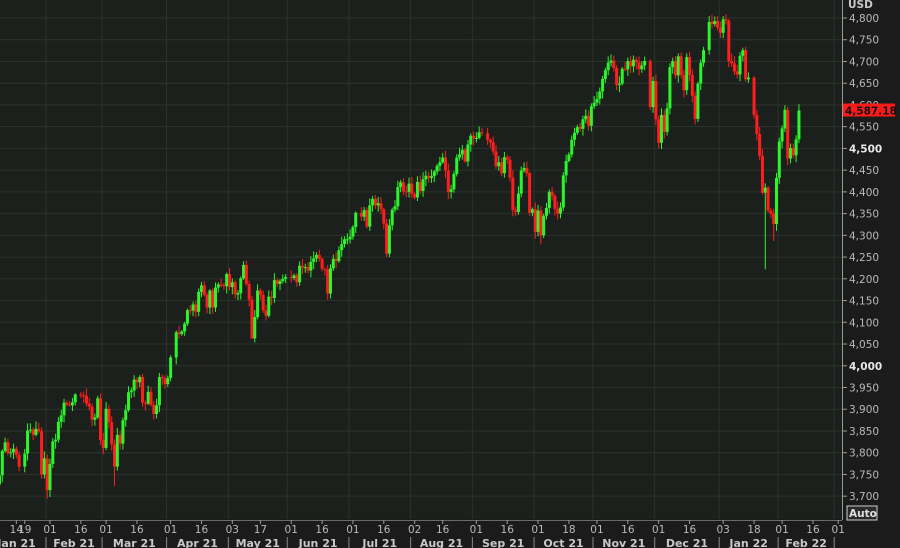  Describe the element at coordinates (379, 542) in the screenshot. I see `month-label: Jul 21` at that location.